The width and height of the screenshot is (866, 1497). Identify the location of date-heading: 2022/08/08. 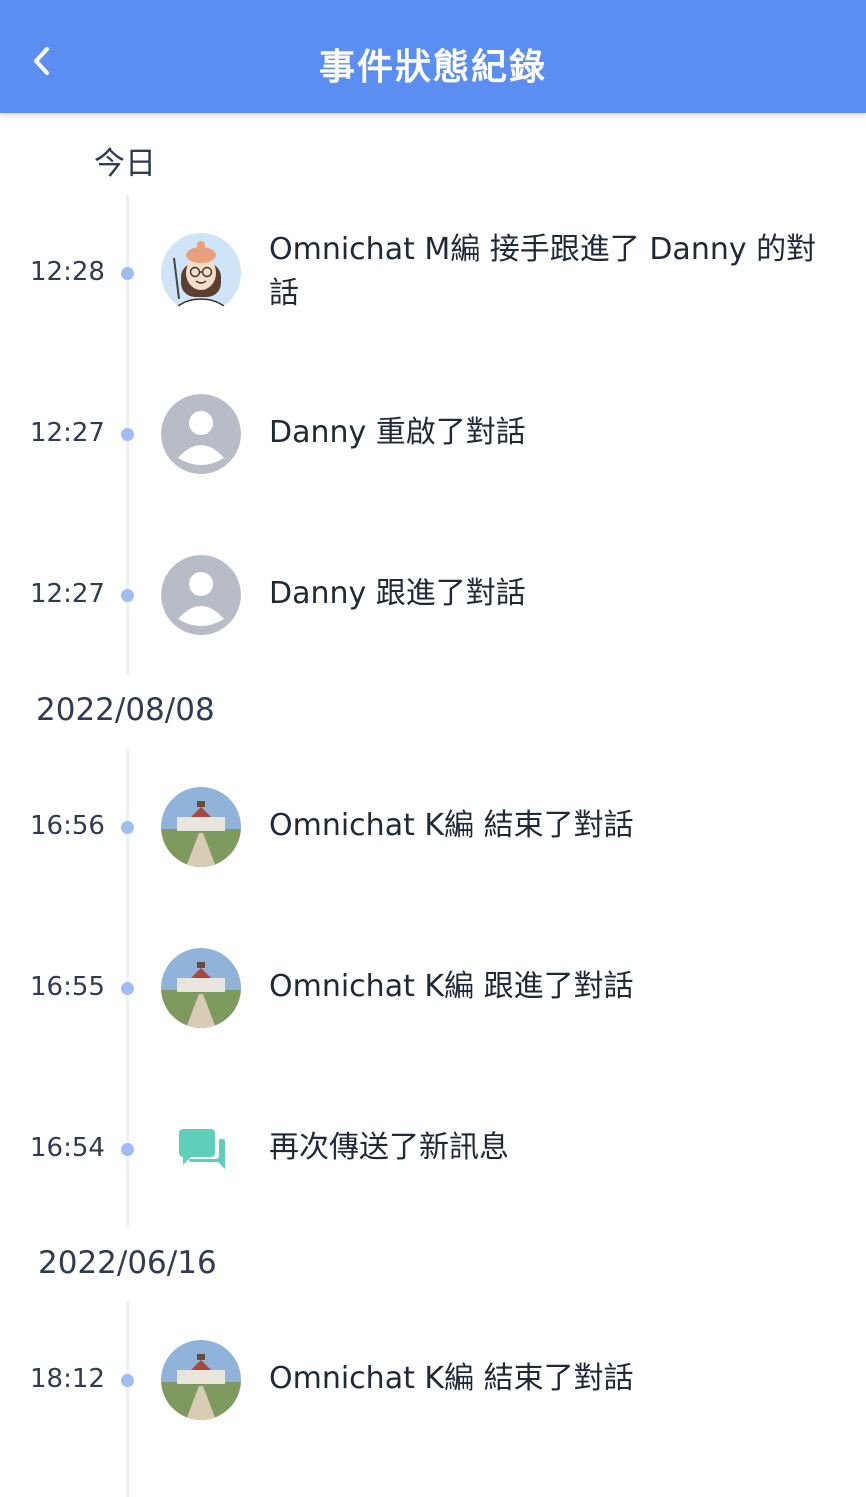
(125, 710).